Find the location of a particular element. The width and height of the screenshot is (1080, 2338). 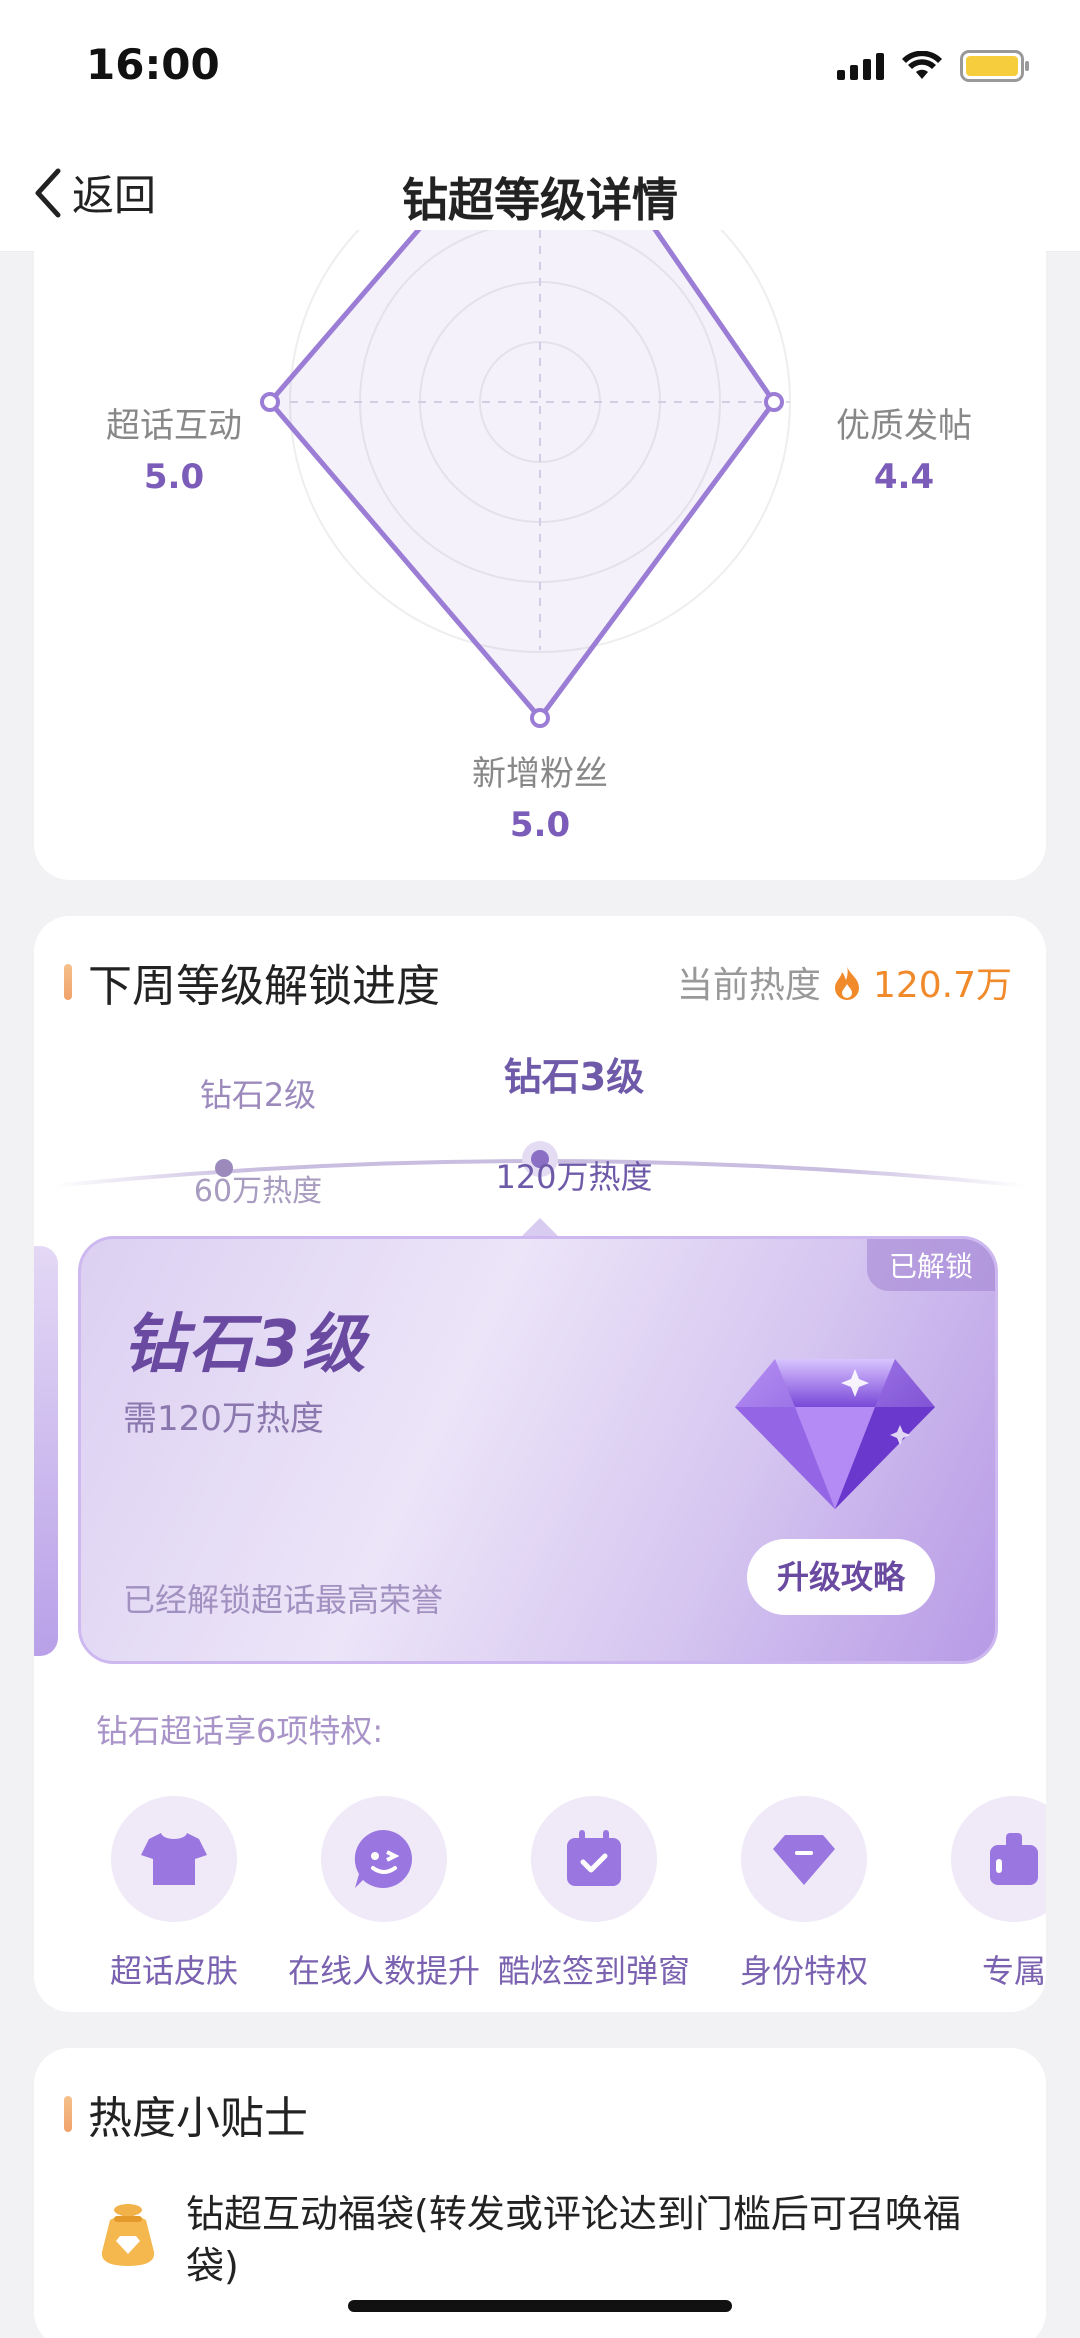

unlocked-badge: 已解锁 is located at coordinates (930, 1265).